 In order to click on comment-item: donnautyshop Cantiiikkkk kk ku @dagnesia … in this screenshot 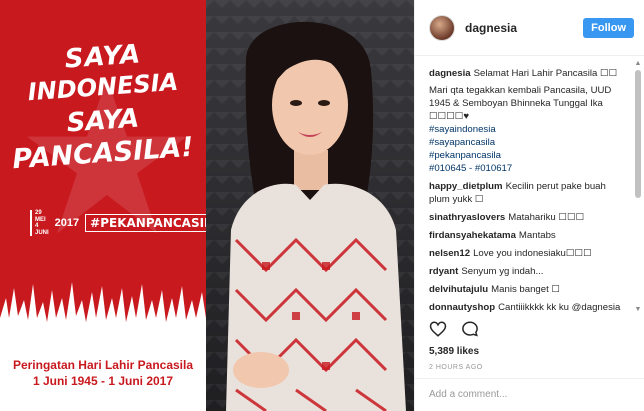, I will do `click(525, 307)`.